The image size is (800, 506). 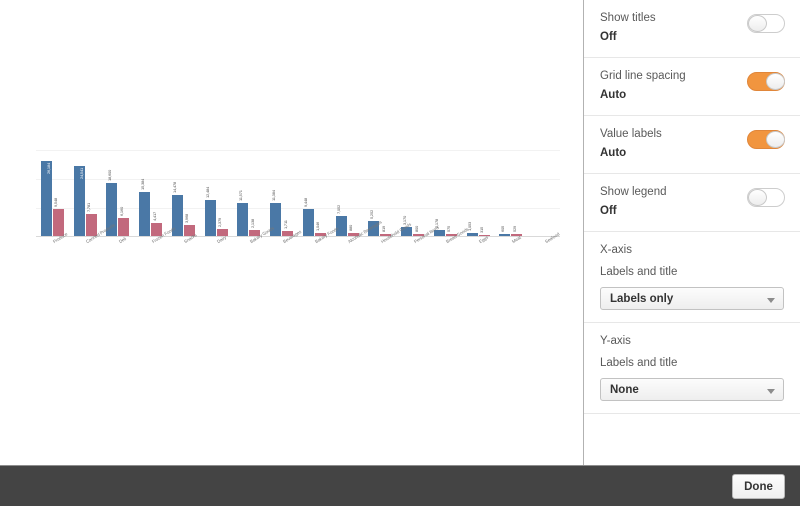 I want to click on bar-value-label: 800, so click(x=416, y=228).